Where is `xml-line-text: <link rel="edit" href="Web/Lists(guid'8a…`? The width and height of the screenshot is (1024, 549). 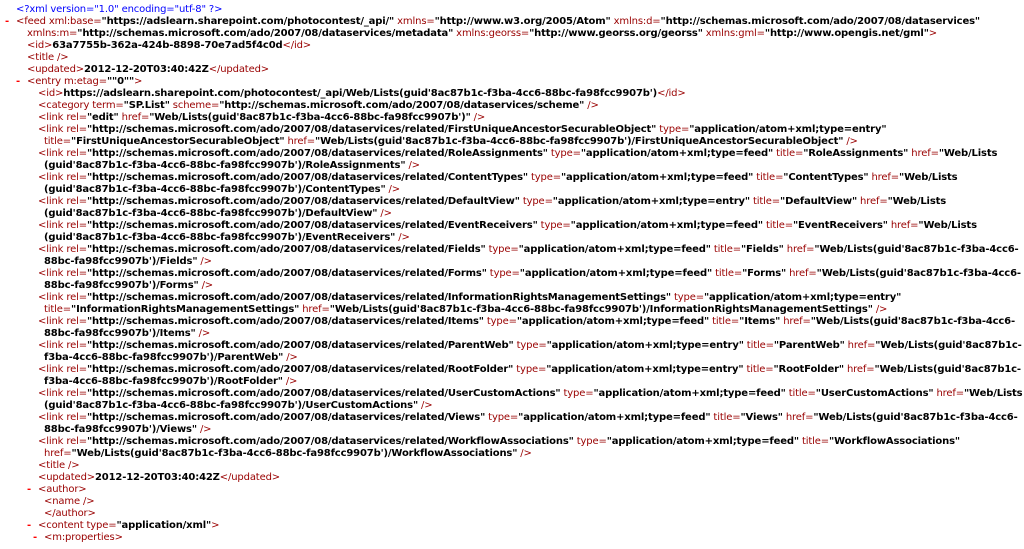
xml-line-text: <link rel="edit" href="Web/Lists(guid'8a… is located at coordinates (261, 118).